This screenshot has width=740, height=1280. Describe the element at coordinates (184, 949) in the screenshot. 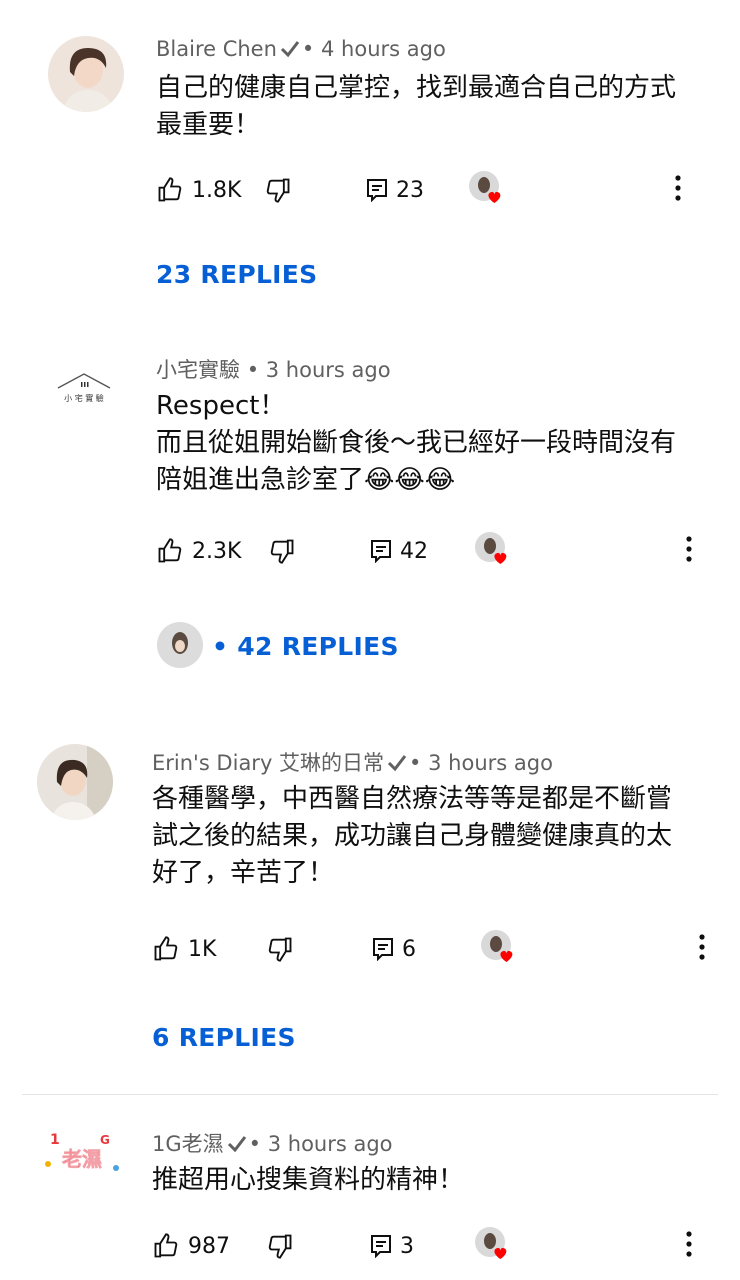

I see `like-button: 1K` at that location.